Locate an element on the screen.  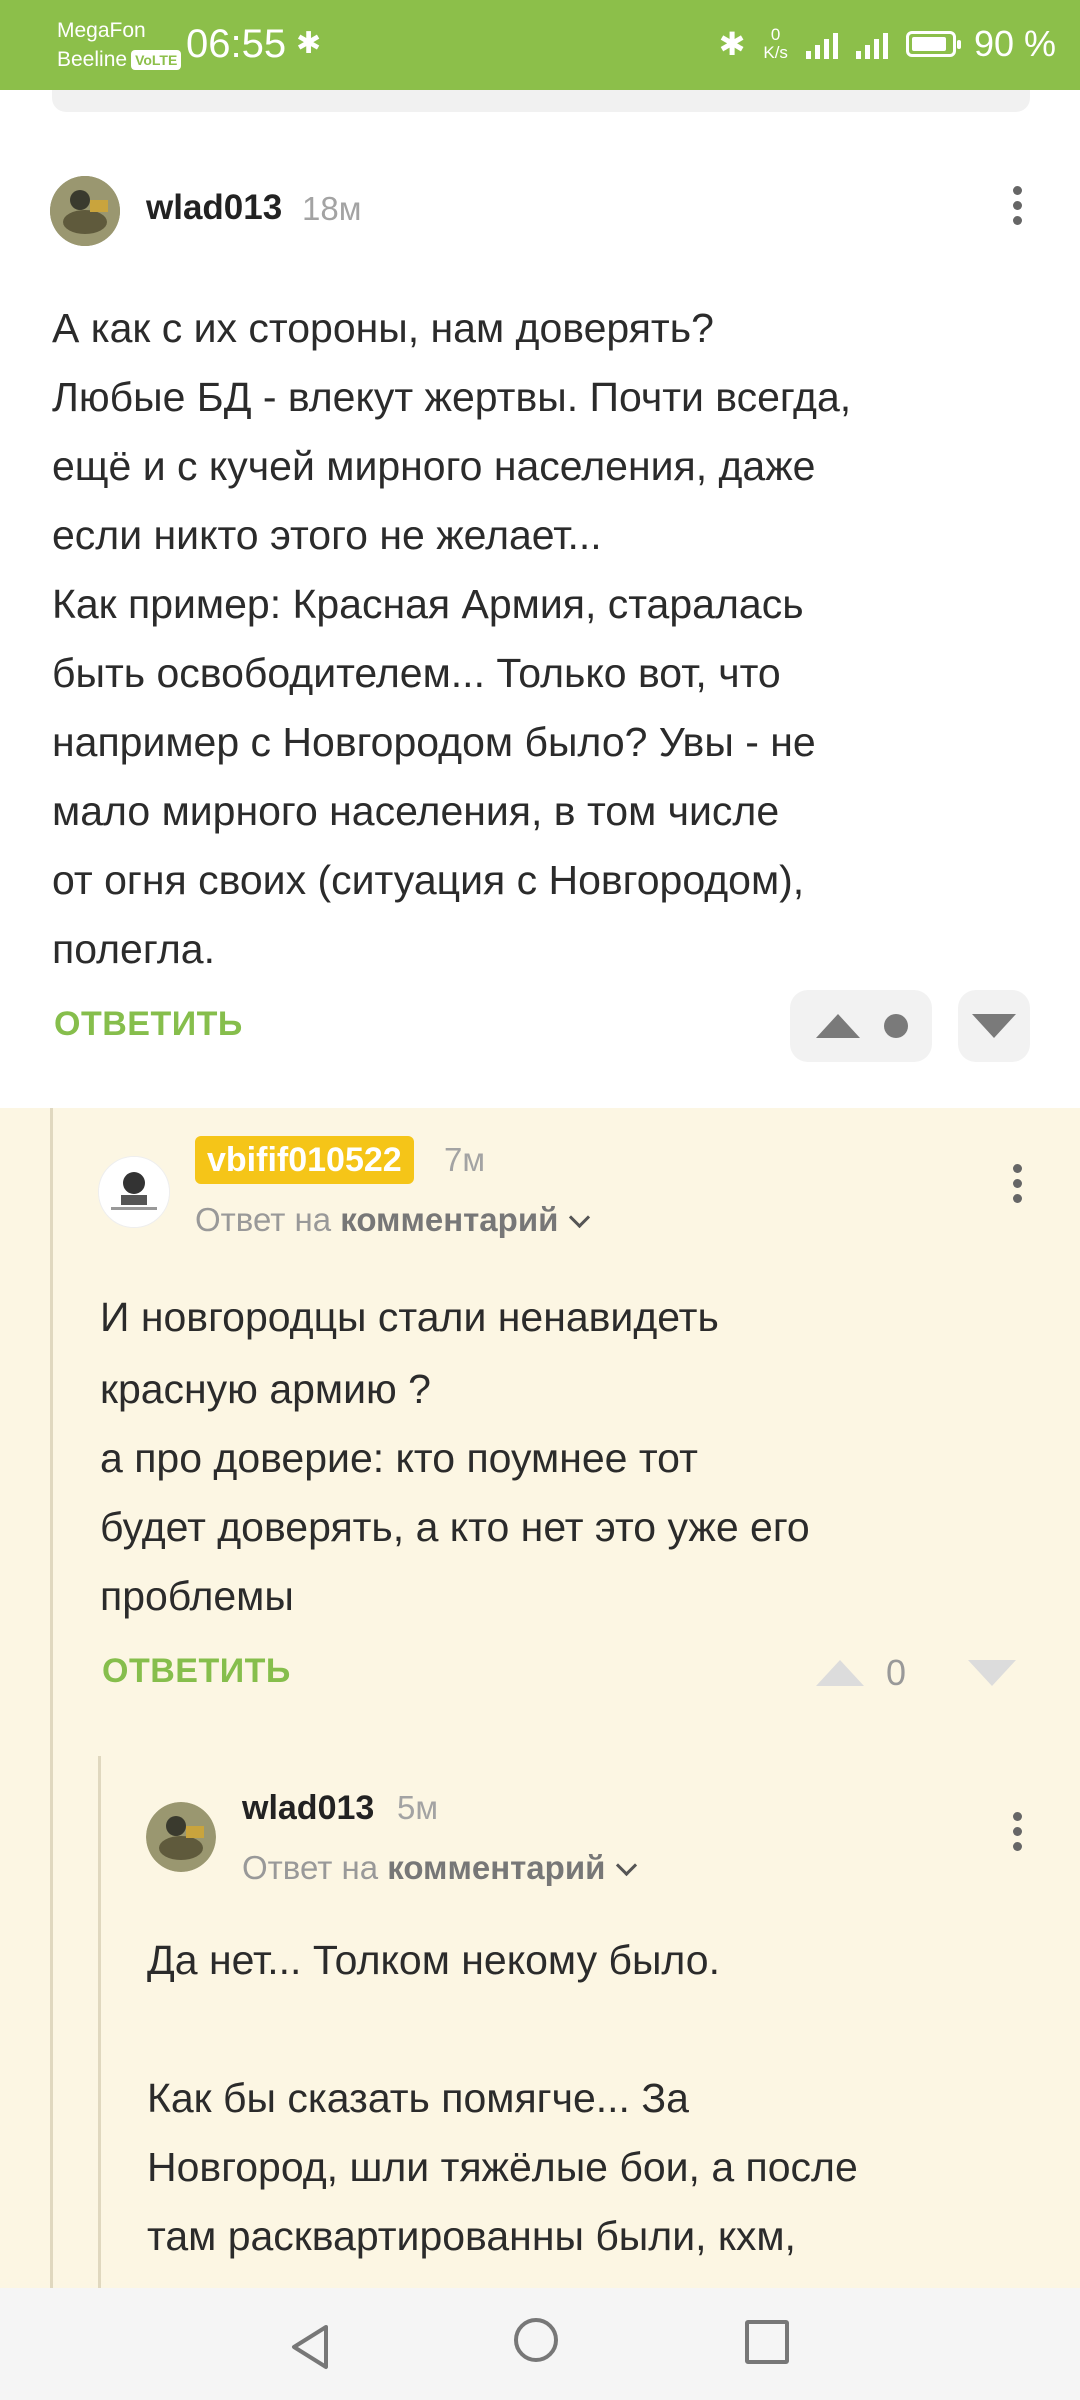
vote-rating-box is located at coordinates (861, 1026).